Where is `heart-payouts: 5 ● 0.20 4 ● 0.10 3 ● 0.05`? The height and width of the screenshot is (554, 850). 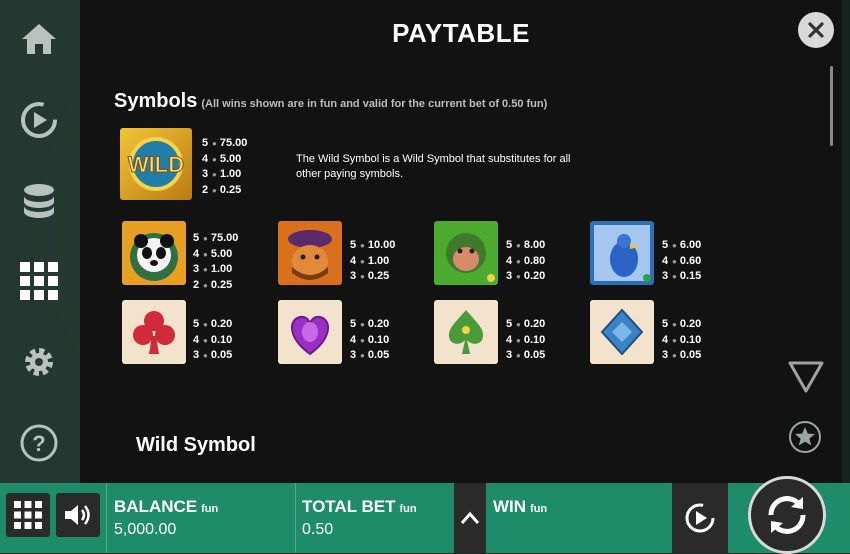
heart-payouts: 5 ● 0.20 4 ● 0.10 3 ● 0.05 is located at coordinates (370, 339).